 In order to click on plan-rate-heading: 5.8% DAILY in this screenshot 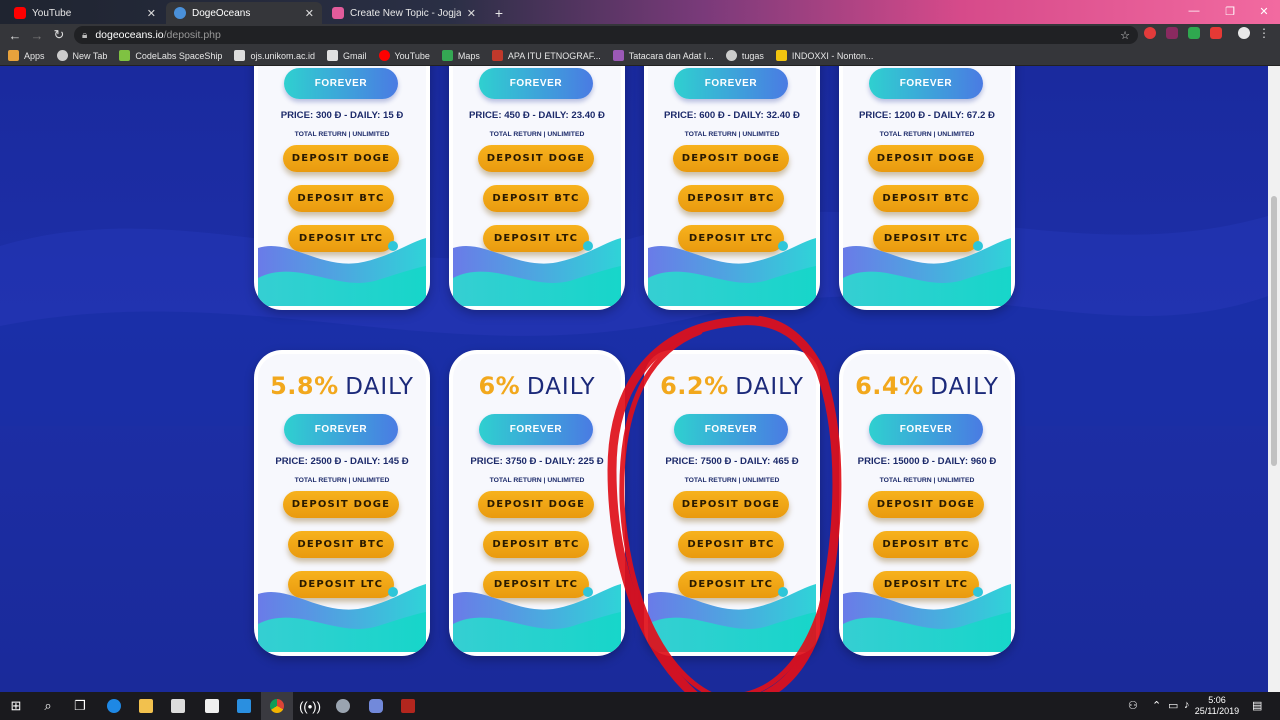, I will do `click(342, 386)`.